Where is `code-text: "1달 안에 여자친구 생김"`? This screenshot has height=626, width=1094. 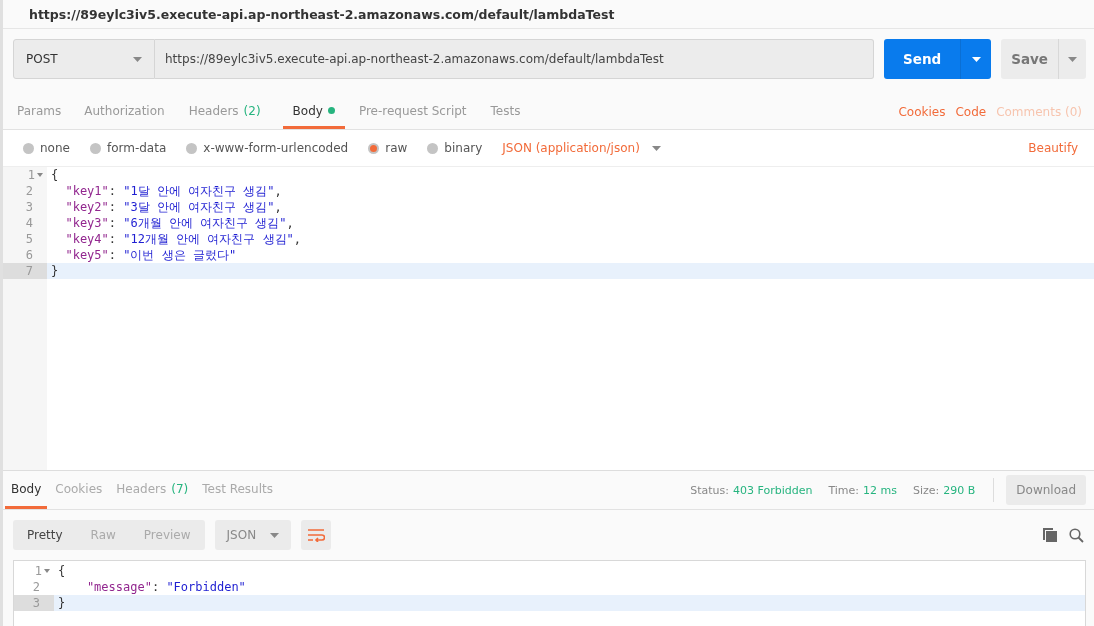
code-text: "1달 안에 여자친구 생김" is located at coordinates (199, 191).